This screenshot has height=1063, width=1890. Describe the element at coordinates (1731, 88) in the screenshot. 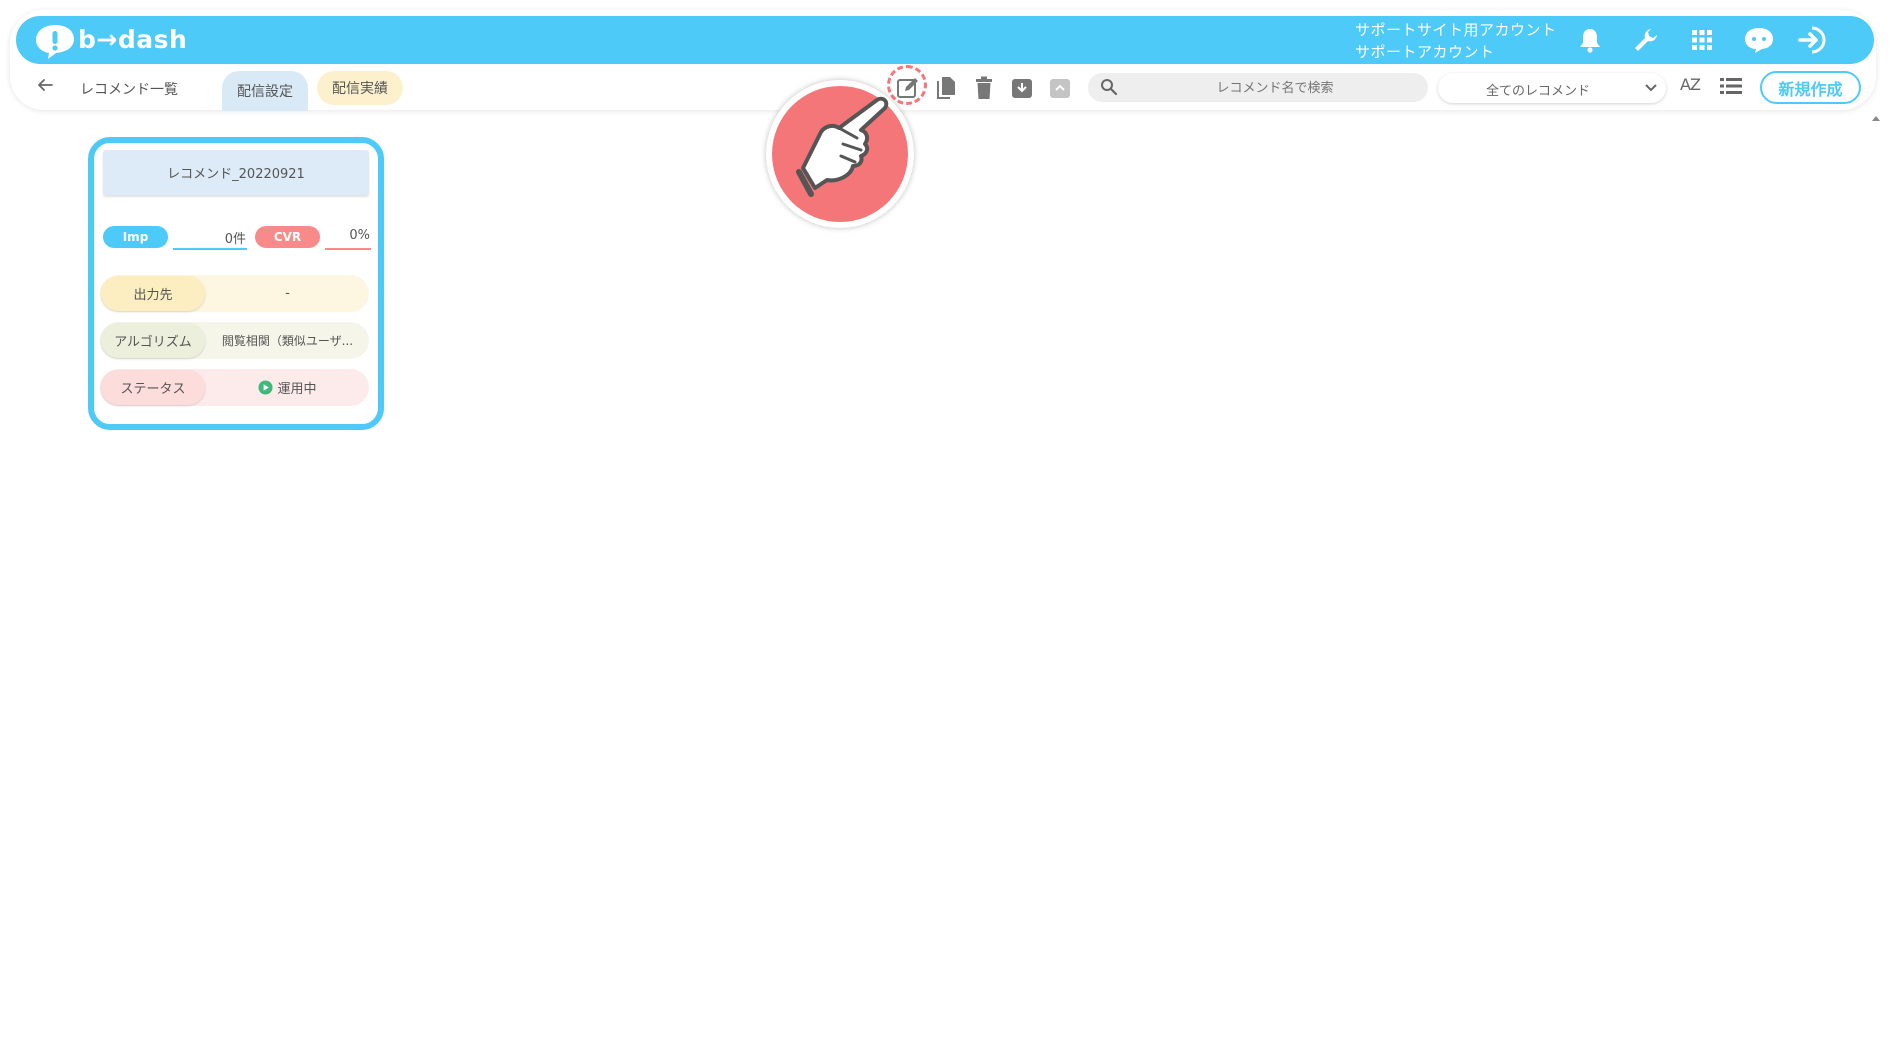

I see `list-view-icon` at that location.